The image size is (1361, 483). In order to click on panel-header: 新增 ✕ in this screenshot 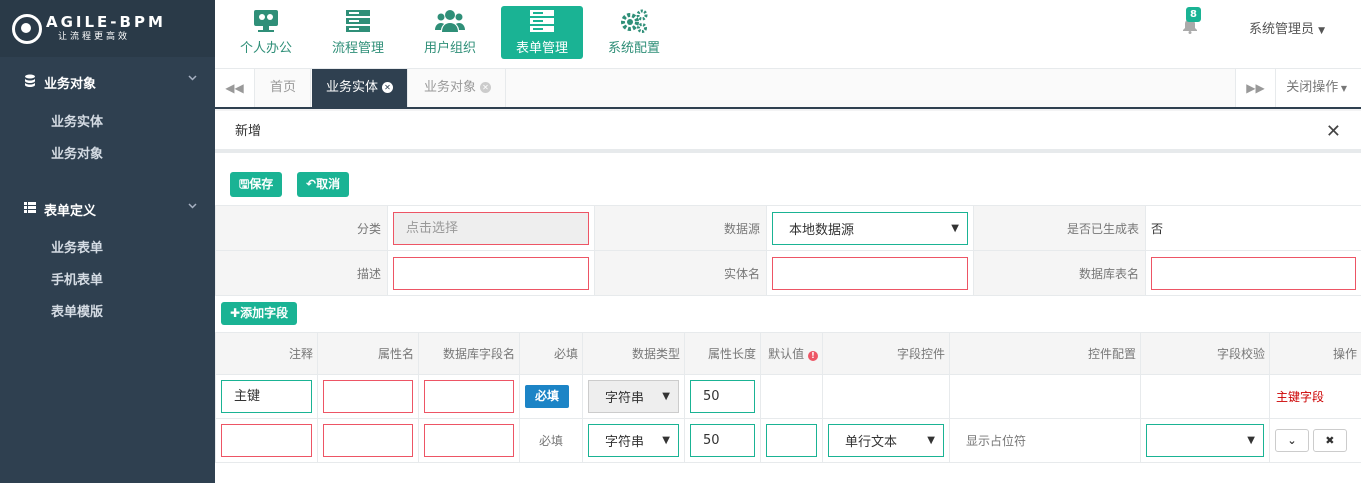, I will do `click(788, 132)`.